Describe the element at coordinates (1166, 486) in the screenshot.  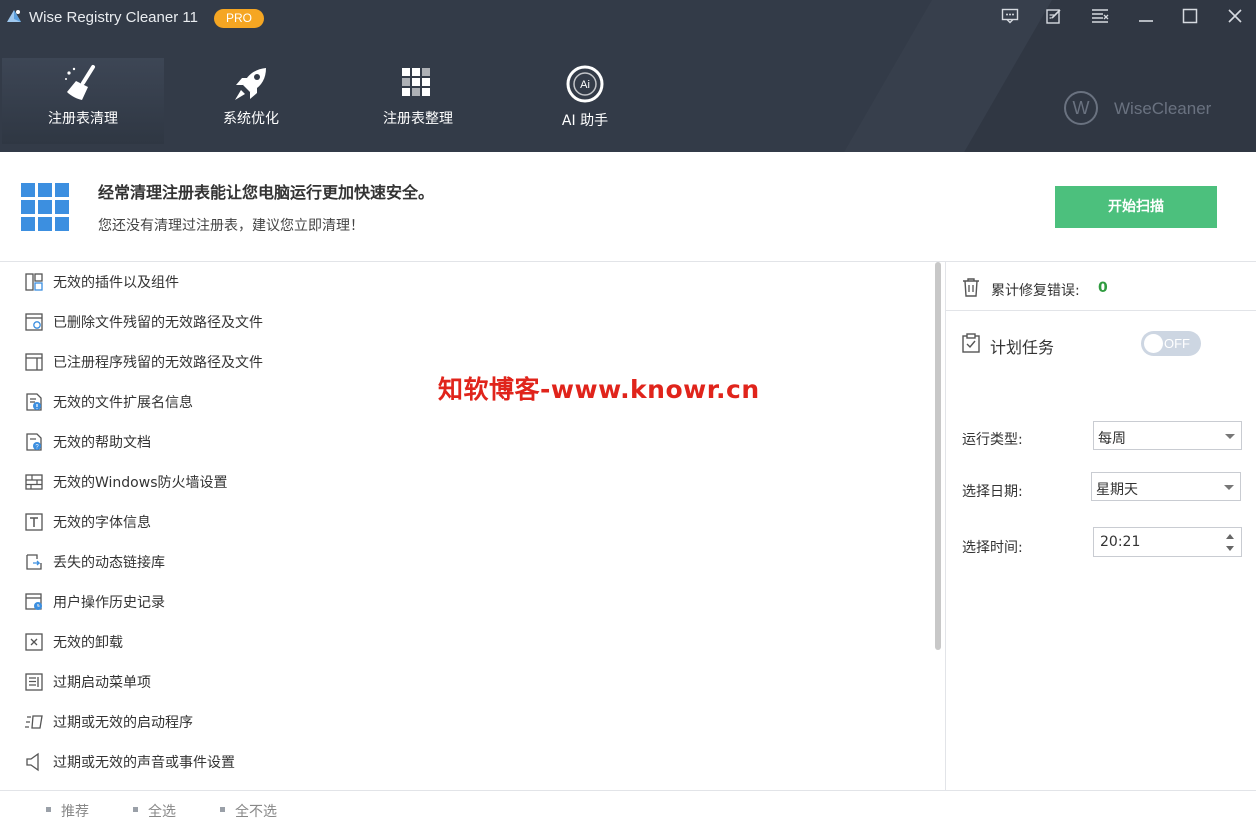
I see `date-select: 星期天` at that location.